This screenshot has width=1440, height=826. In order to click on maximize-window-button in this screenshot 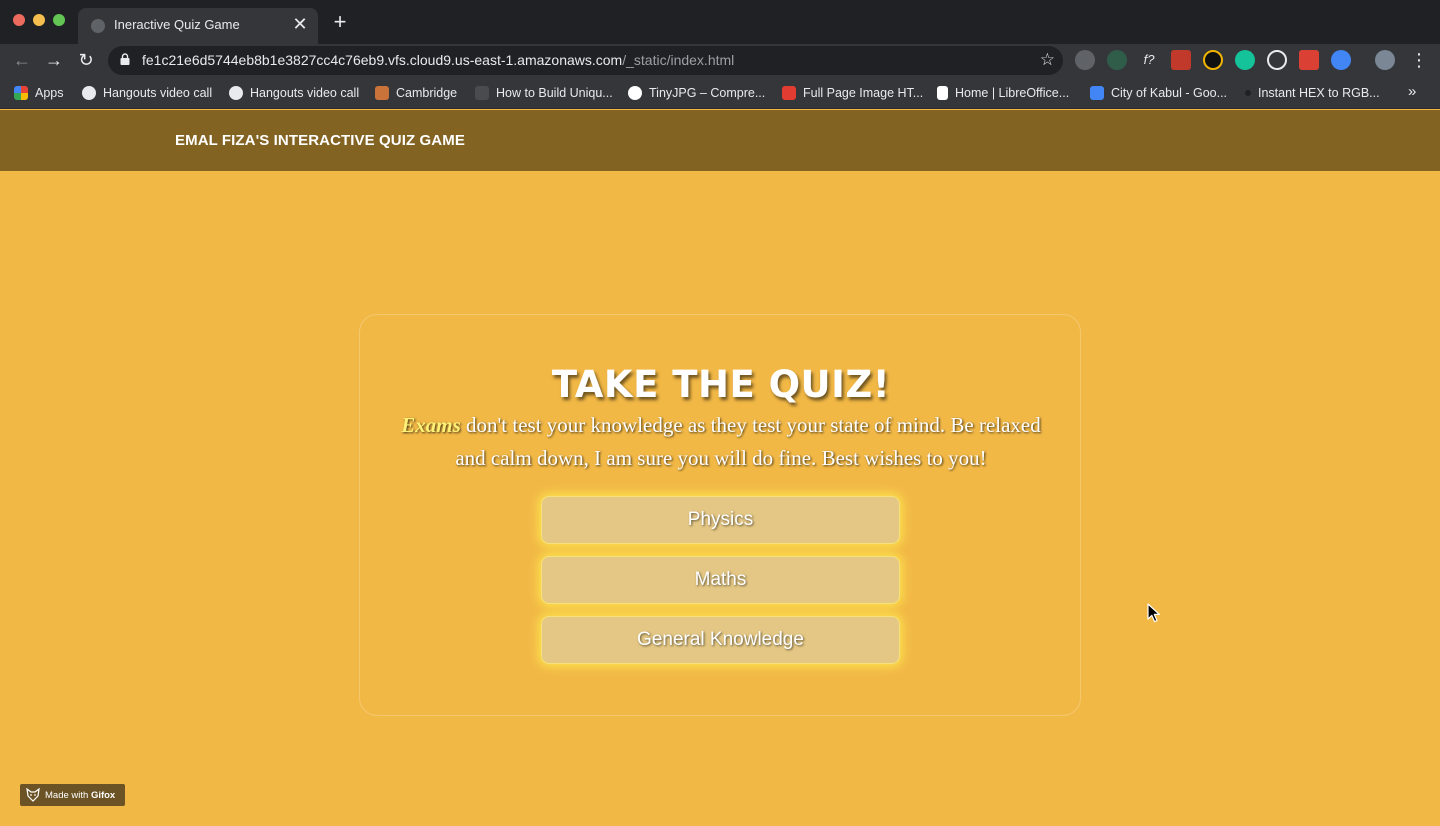, I will do `click(59, 20)`.